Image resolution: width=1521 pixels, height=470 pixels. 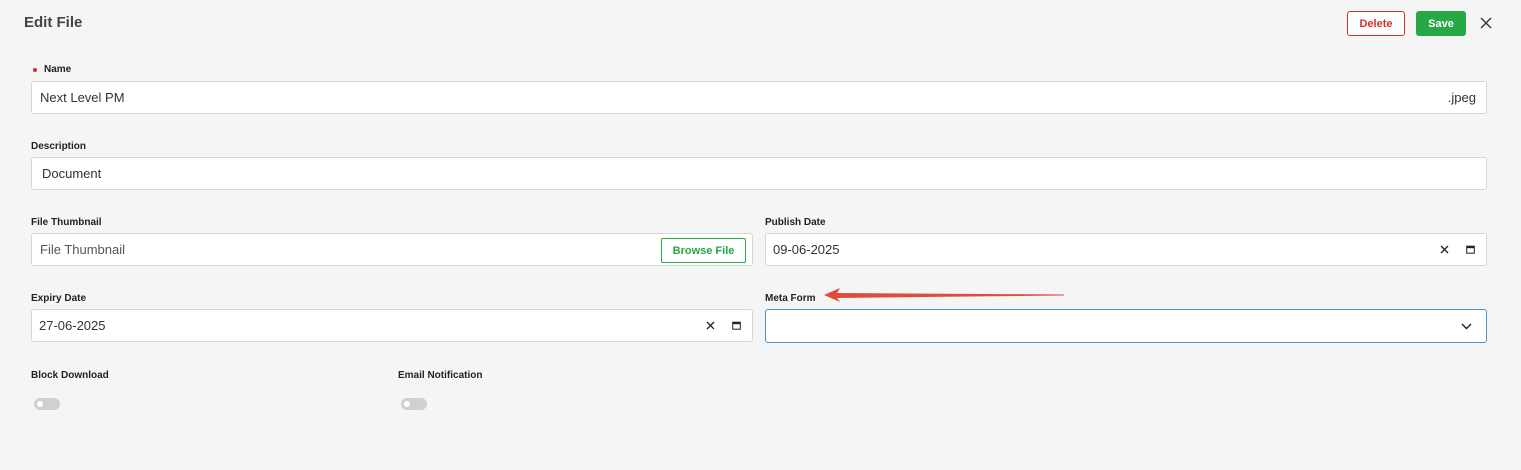 I want to click on email-notification-toggle, so click(x=414, y=404).